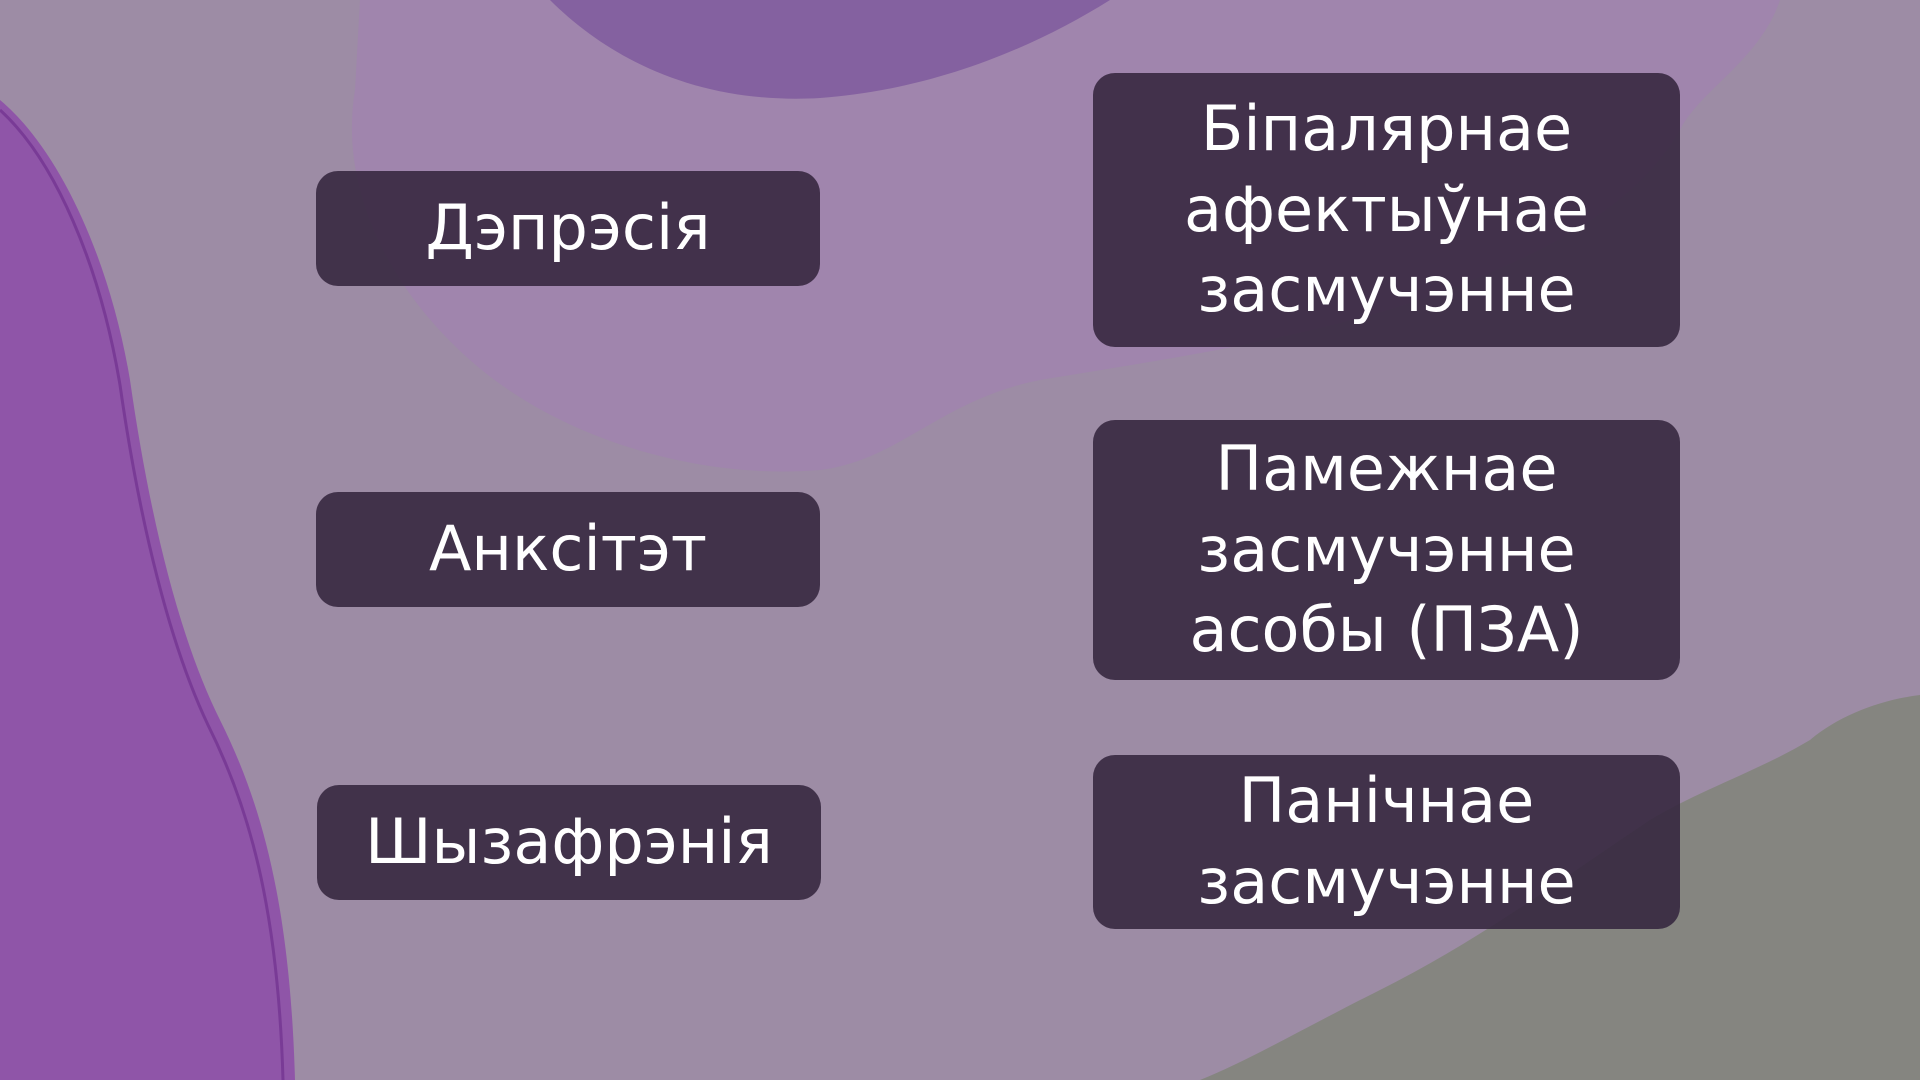  What do you see at coordinates (569, 842) in the screenshot?
I see `card-schizophrenia: Шызафрэнія` at bounding box center [569, 842].